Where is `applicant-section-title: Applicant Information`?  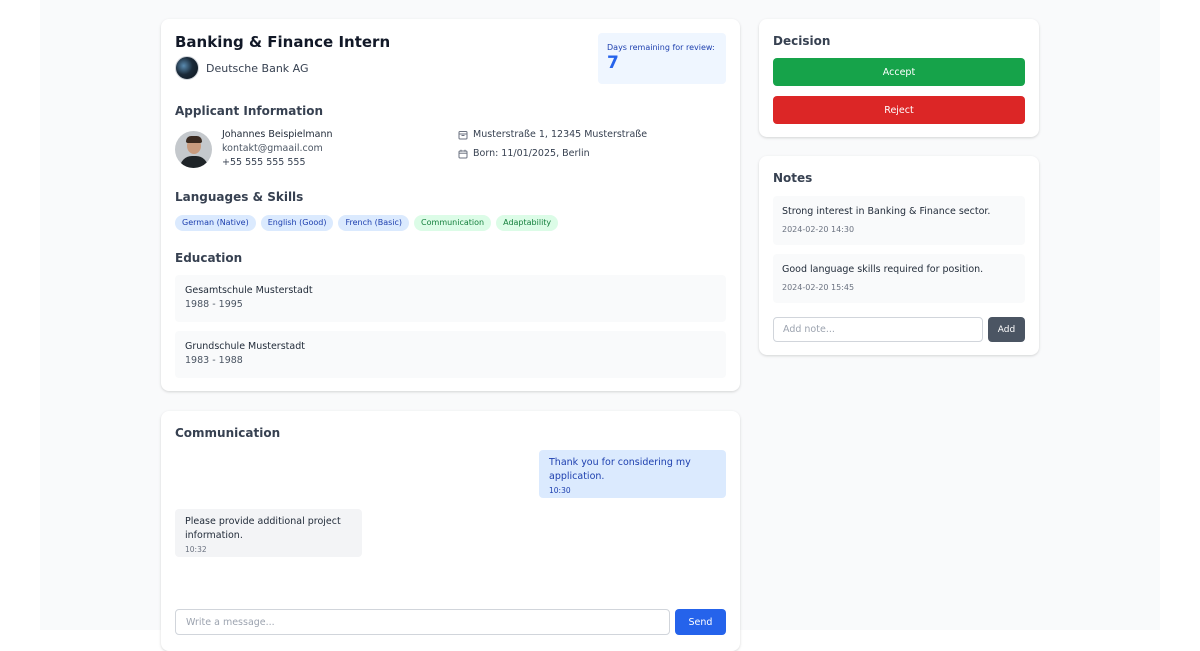 applicant-section-title: Applicant Information is located at coordinates (249, 111).